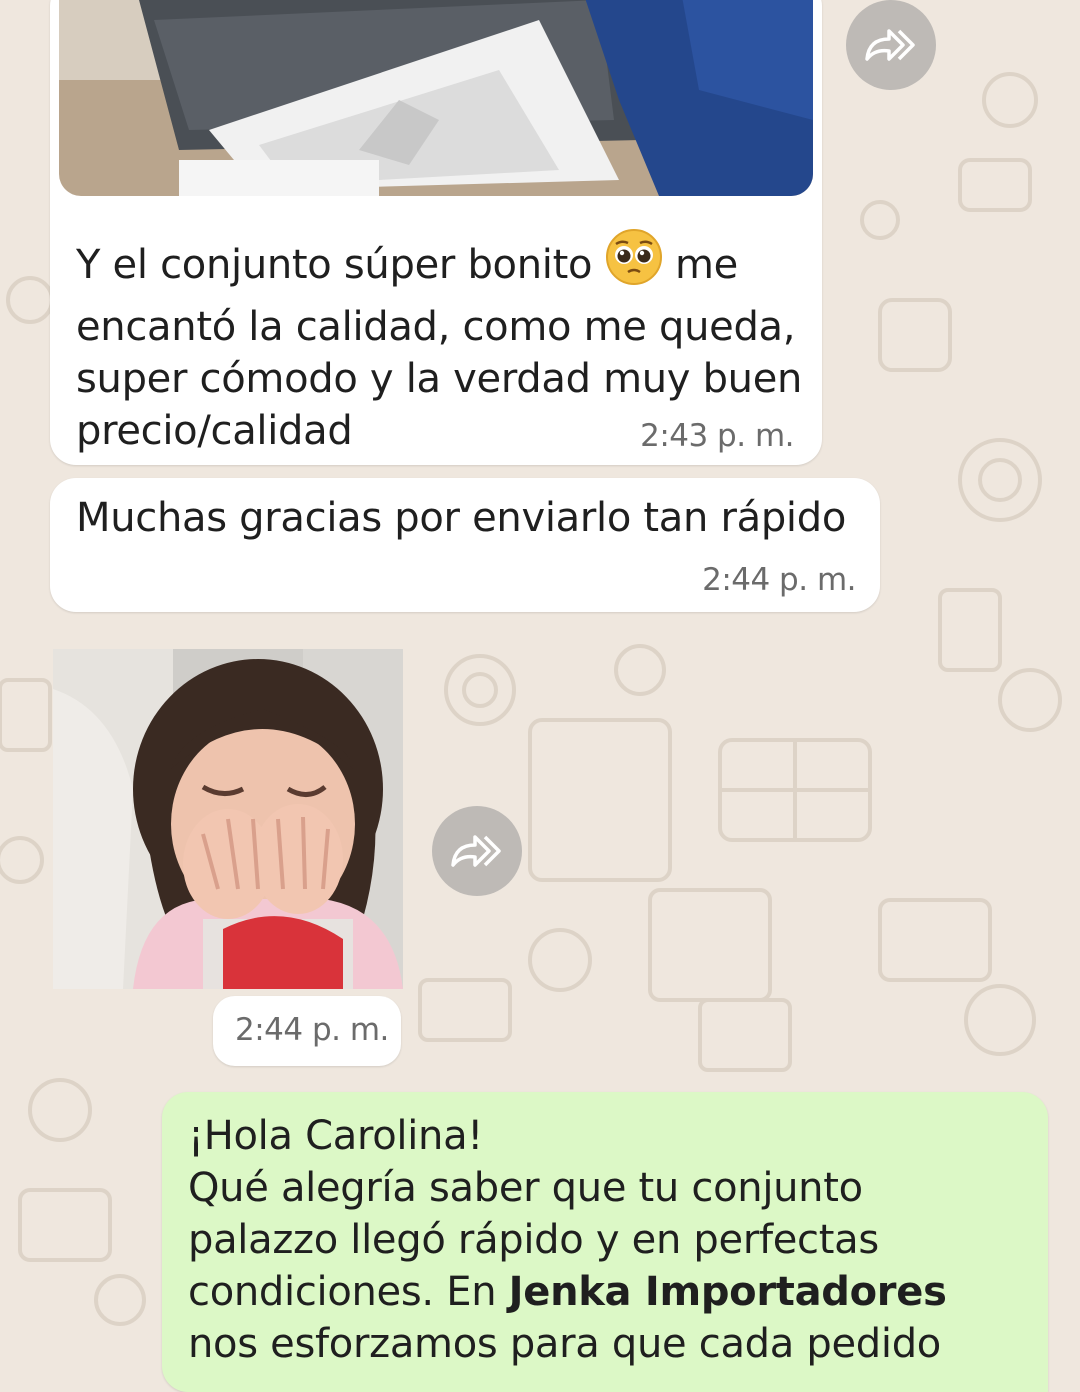 Image resolution: width=1080 pixels, height=1392 pixels. What do you see at coordinates (336, 1136) in the screenshot?
I see `message-text: ¡Hola Carolina!` at bounding box center [336, 1136].